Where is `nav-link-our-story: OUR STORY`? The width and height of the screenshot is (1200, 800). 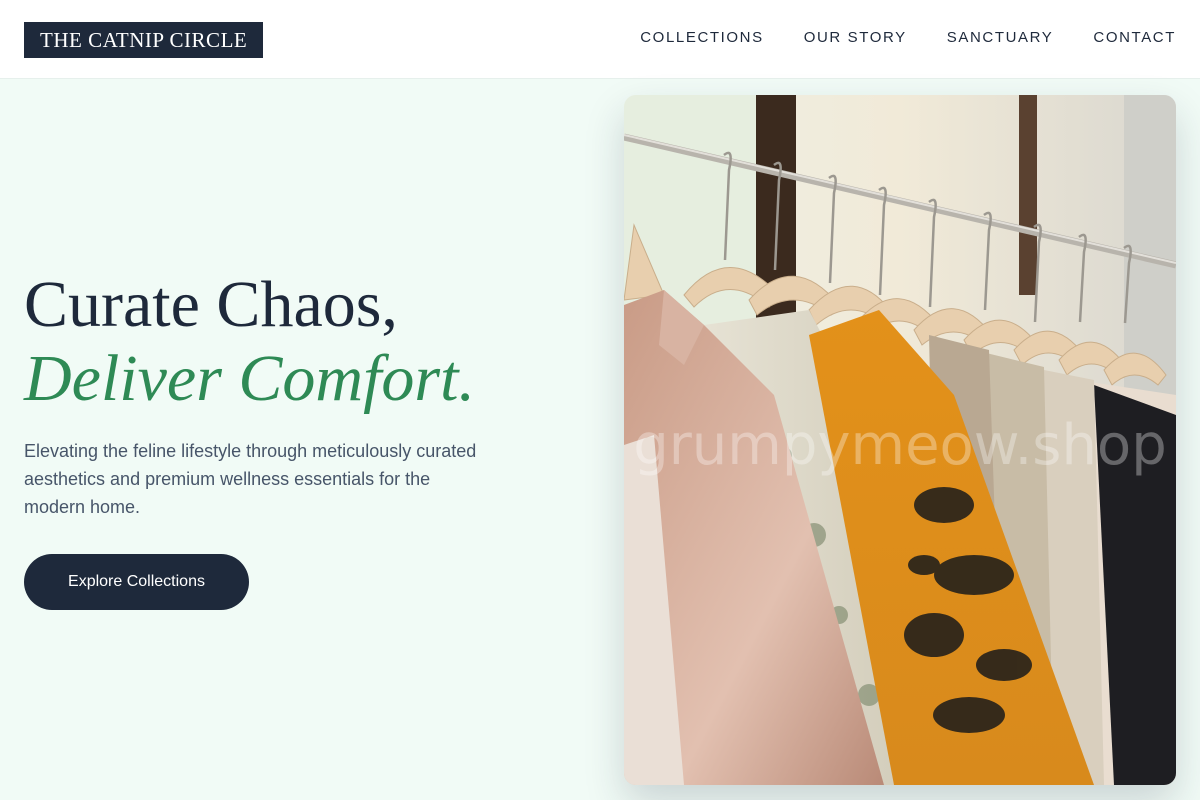 nav-link-our-story: OUR STORY is located at coordinates (855, 37).